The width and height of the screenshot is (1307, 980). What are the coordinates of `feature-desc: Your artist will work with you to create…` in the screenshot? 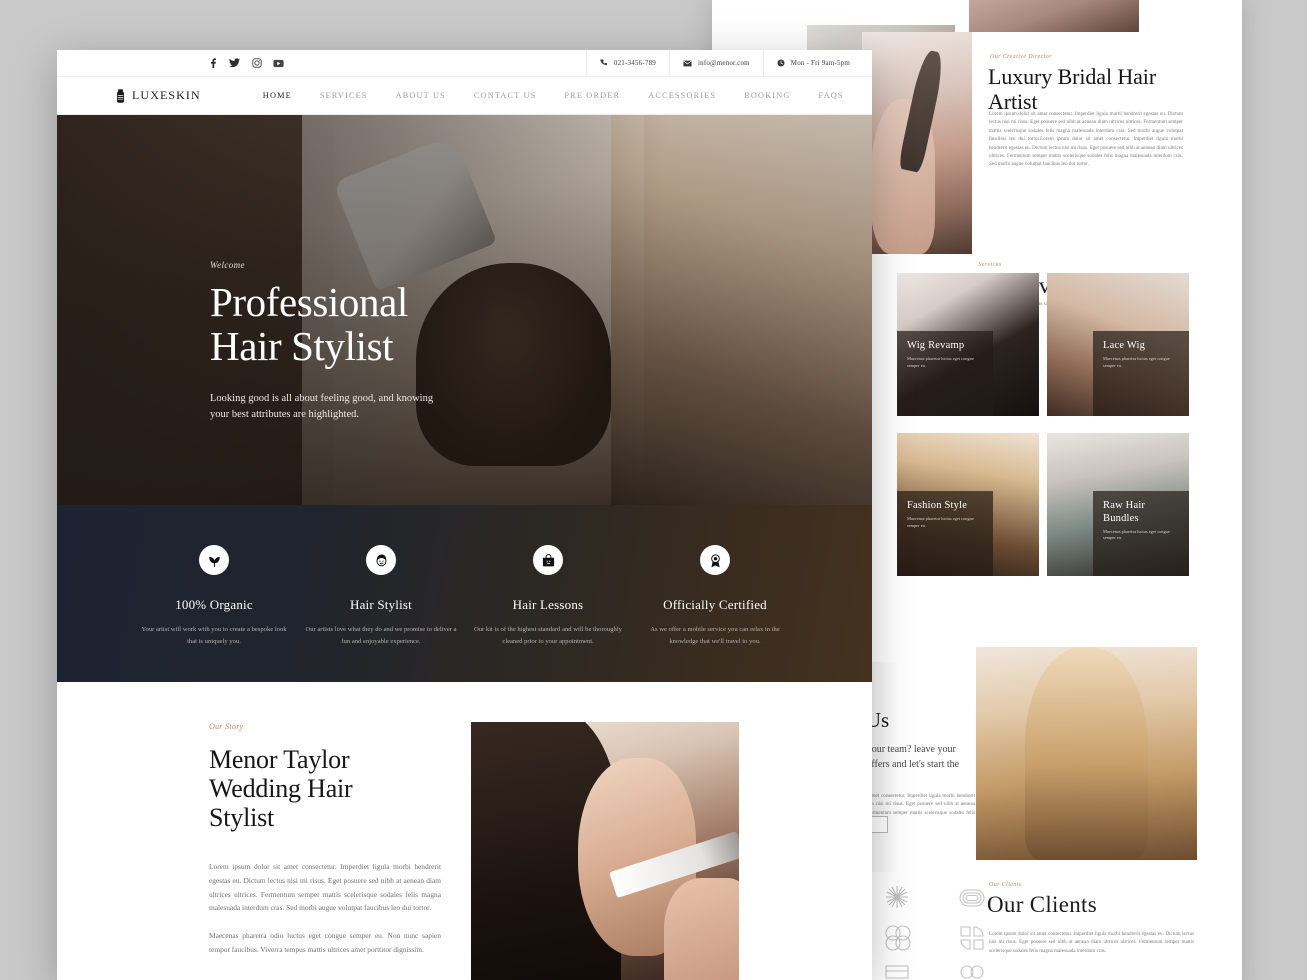 It's located at (214, 635).